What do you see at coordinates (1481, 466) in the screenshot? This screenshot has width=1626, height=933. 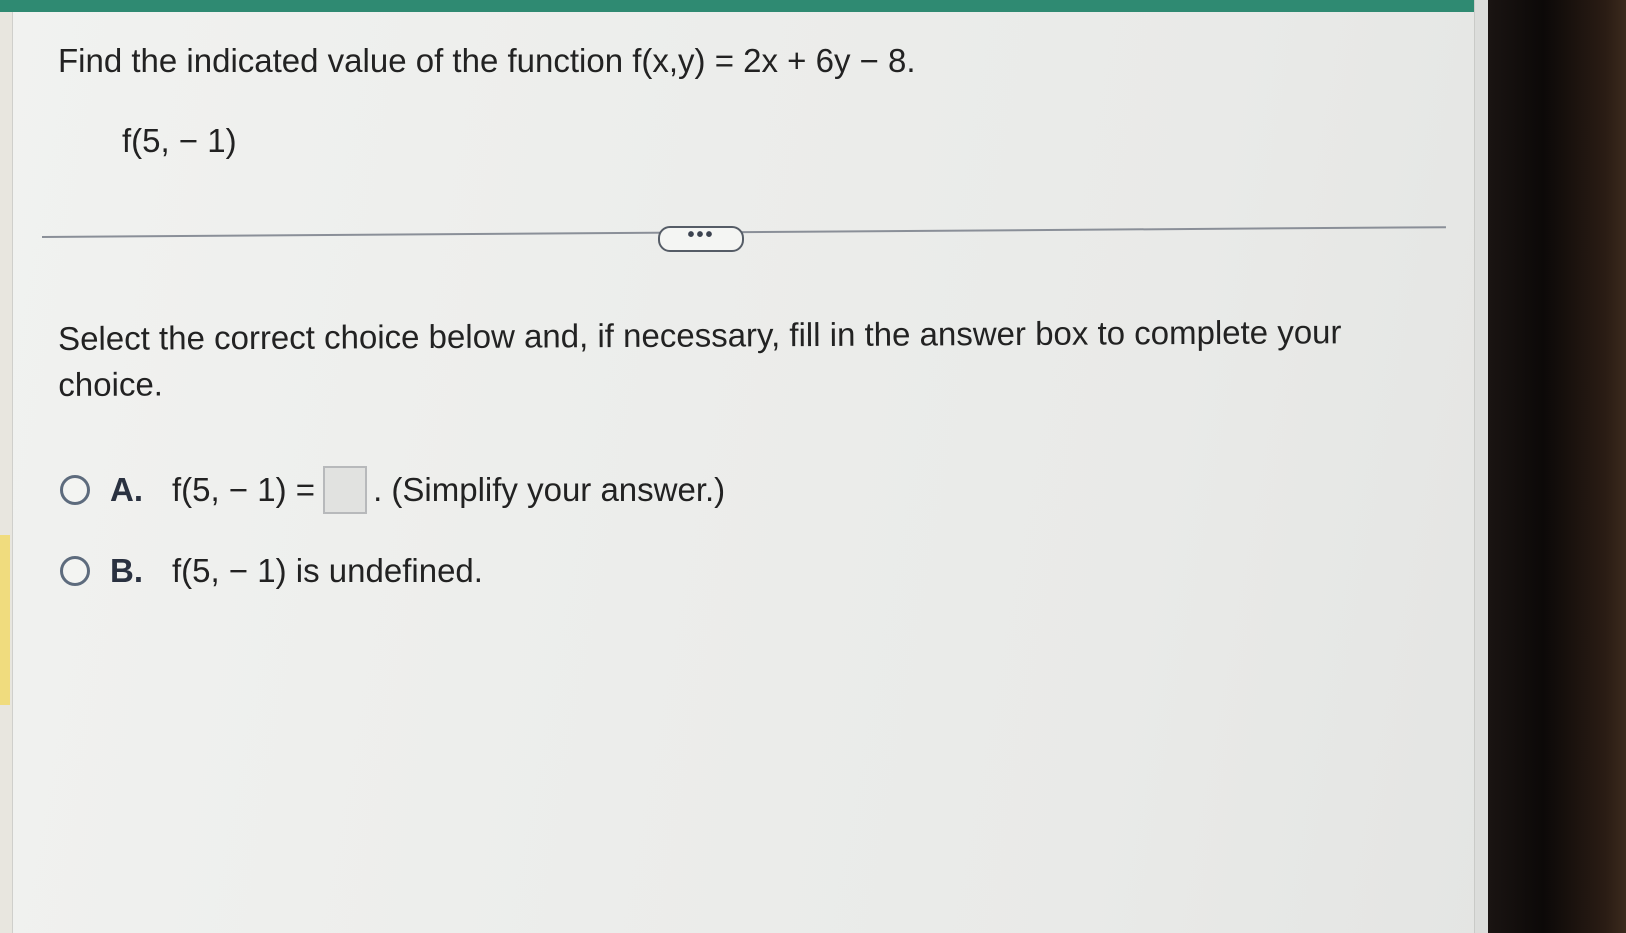 I see `right-panel` at bounding box center [1481, 466].